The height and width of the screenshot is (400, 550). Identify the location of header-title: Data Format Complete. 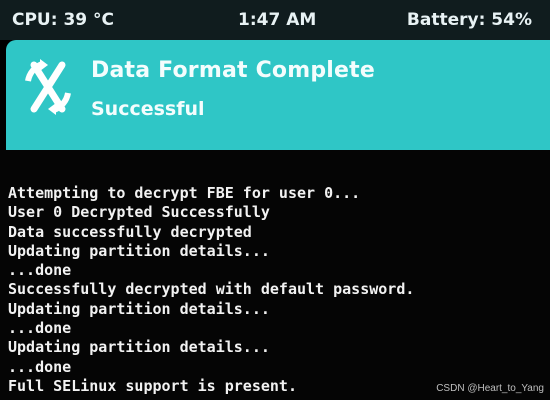
(233, 70).